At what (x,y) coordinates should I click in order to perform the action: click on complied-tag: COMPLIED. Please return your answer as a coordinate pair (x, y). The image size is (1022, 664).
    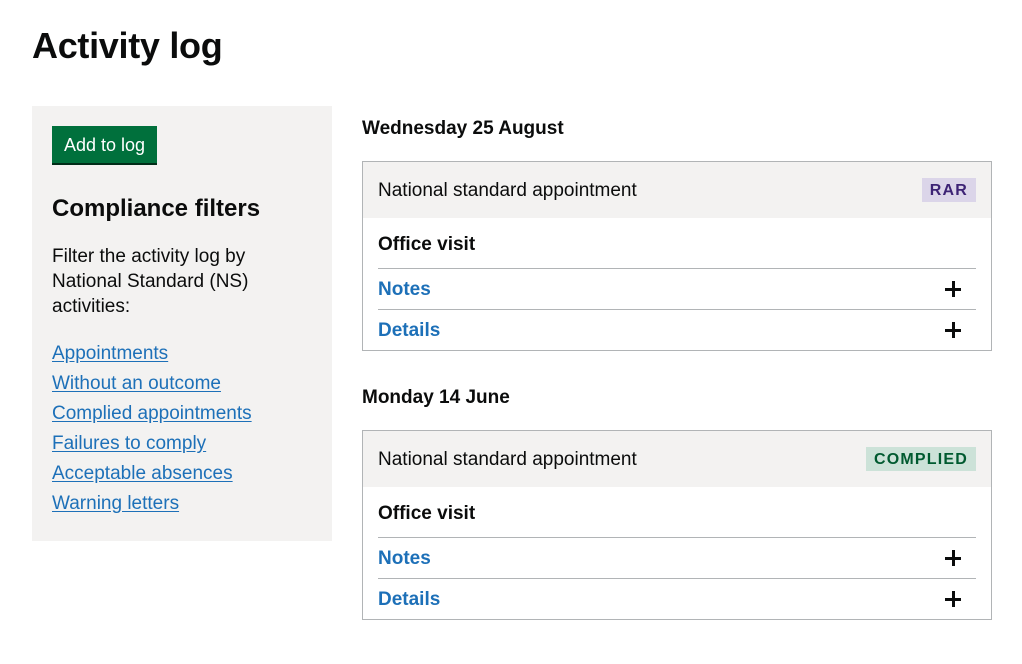
    Looking at the image, I should click on (920, 459).